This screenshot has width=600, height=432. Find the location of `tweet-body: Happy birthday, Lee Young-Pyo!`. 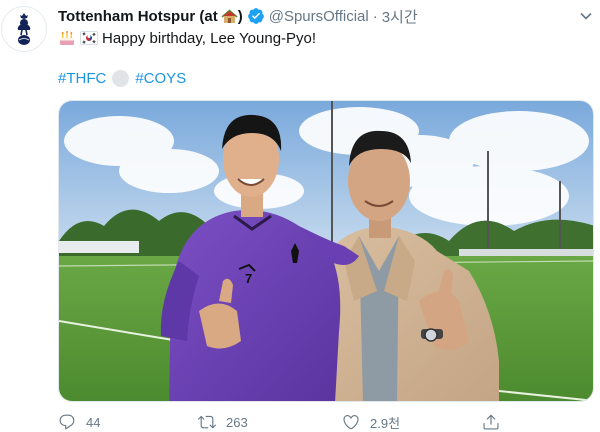

tweet-body: Happy birthday, Lee Young-Pyo! is located at coordinates (187, 38).